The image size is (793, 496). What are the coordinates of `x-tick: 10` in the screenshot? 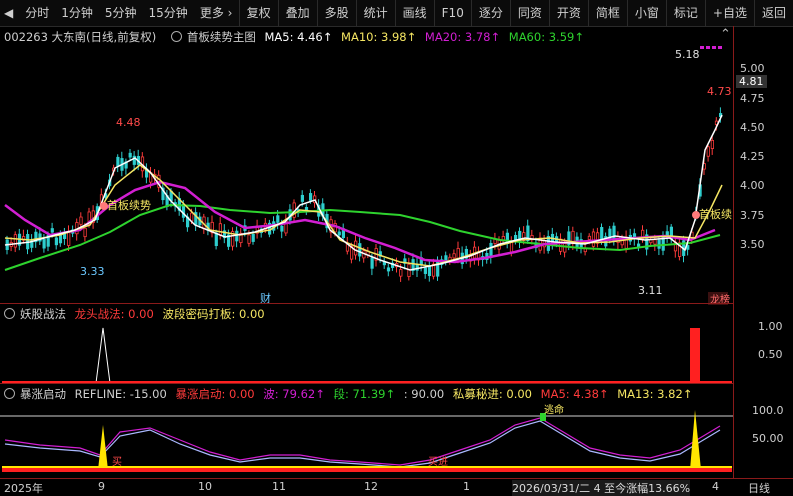 It's located at (205, 486).